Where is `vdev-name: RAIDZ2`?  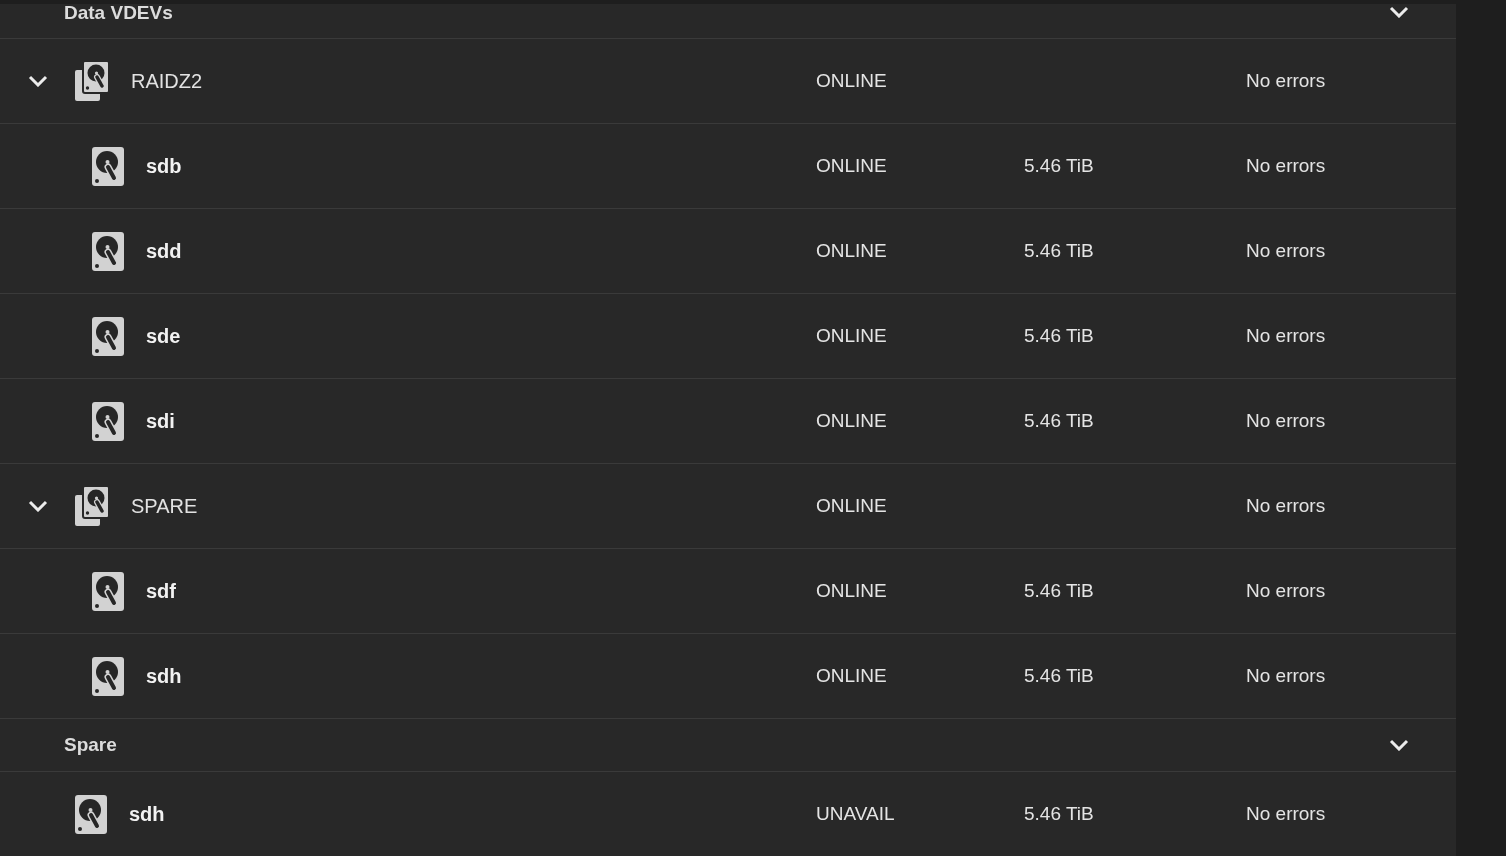
vdev-name: RAIDZ2 is located at coordinates (167, 81).